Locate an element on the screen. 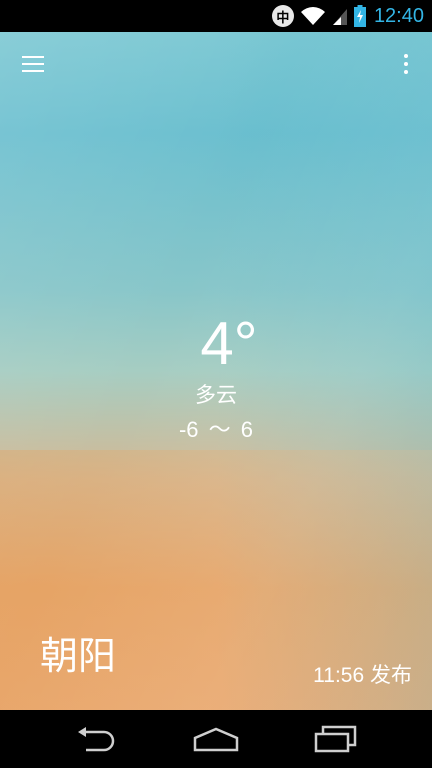  wifi-icon is located at coordinates (312, 16).